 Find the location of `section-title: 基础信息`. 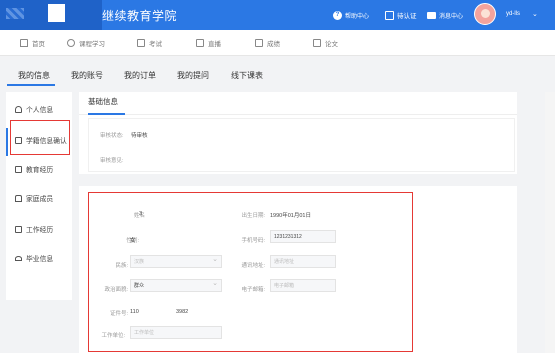

section-title: 基础信息 is located at coordinates (103, 101).